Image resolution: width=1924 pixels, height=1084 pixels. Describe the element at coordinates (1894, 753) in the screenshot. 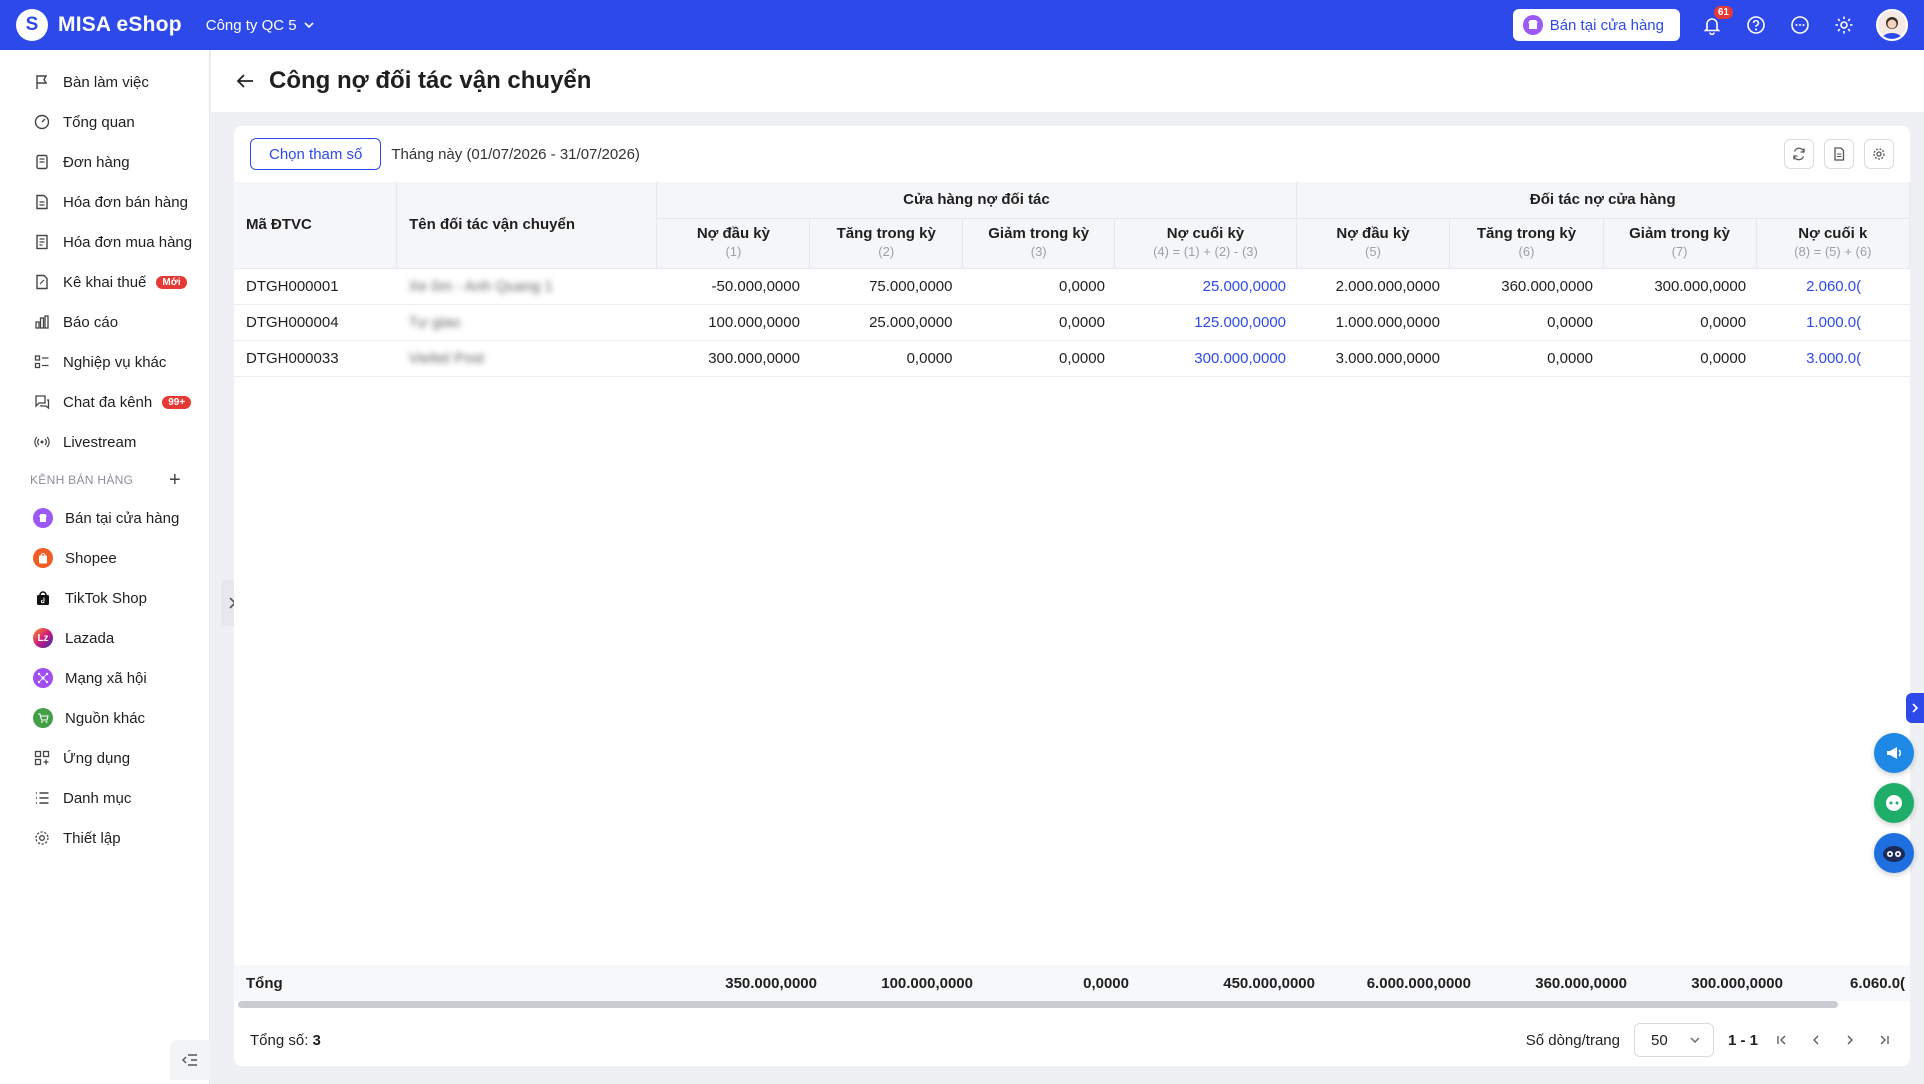

I see `announcement-icon` at that location.